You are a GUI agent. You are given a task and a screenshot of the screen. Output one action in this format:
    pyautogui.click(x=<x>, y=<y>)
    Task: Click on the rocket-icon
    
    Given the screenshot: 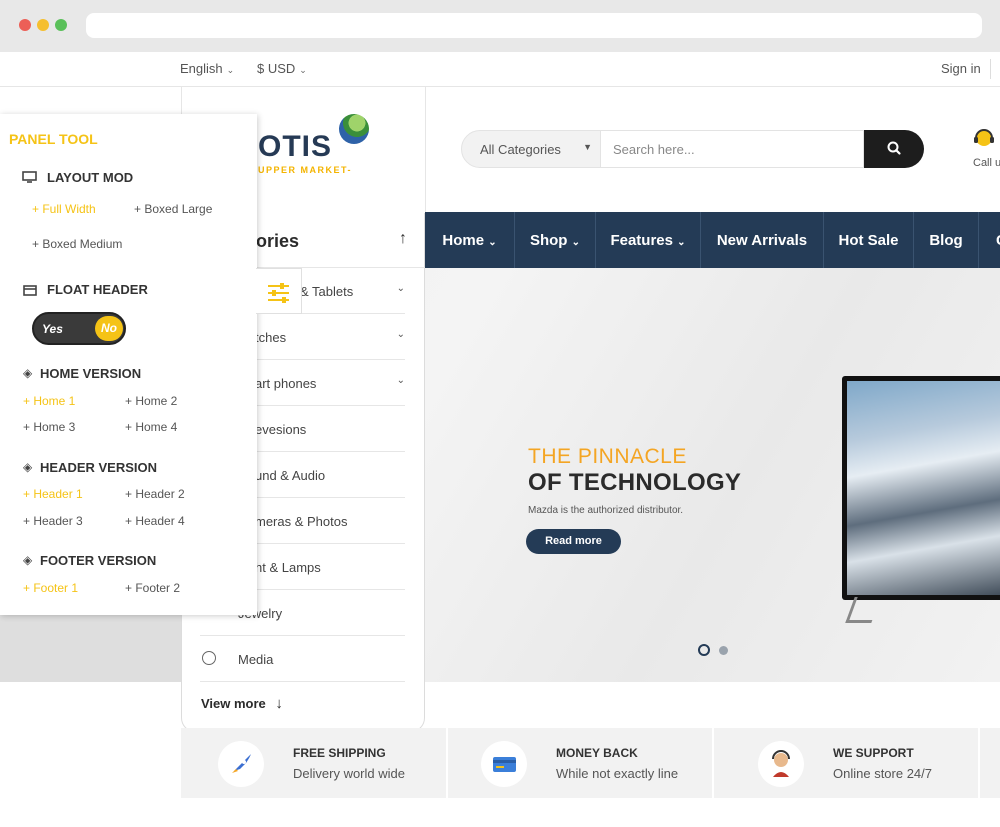 What is the action you would take?
    pyautogui.click(x=241, y=764)
    